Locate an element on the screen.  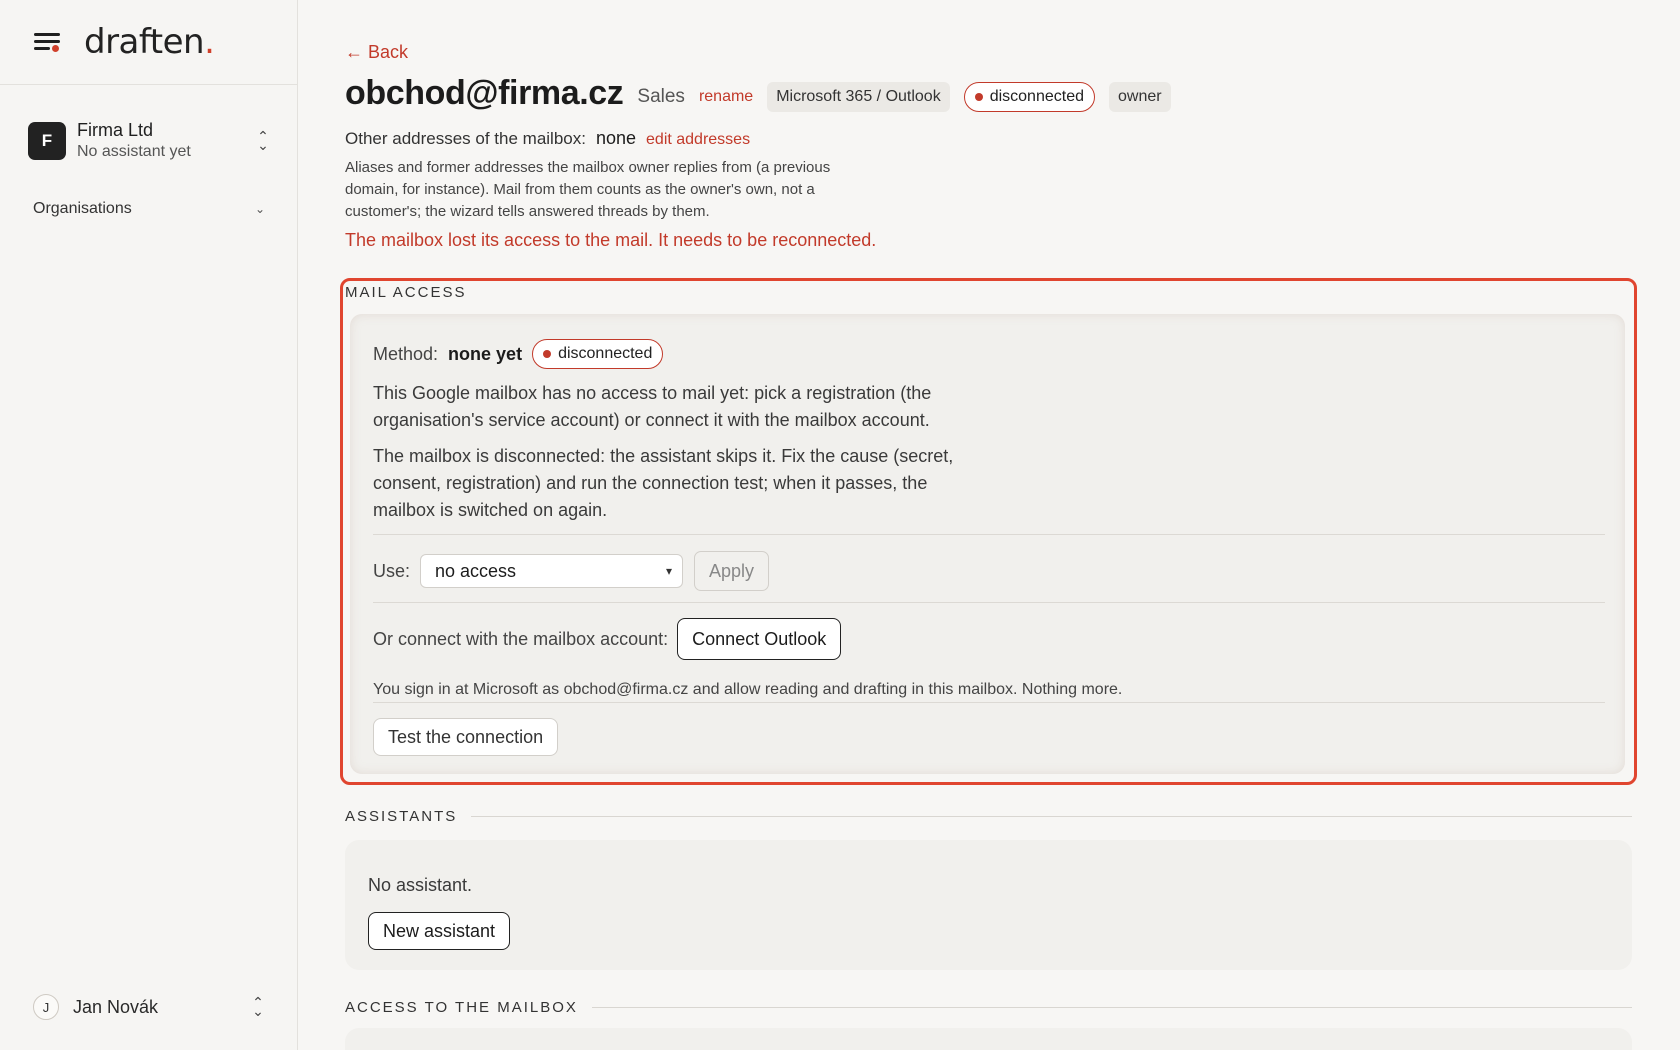
method-label: Method: is located at coordinates (406, 353).